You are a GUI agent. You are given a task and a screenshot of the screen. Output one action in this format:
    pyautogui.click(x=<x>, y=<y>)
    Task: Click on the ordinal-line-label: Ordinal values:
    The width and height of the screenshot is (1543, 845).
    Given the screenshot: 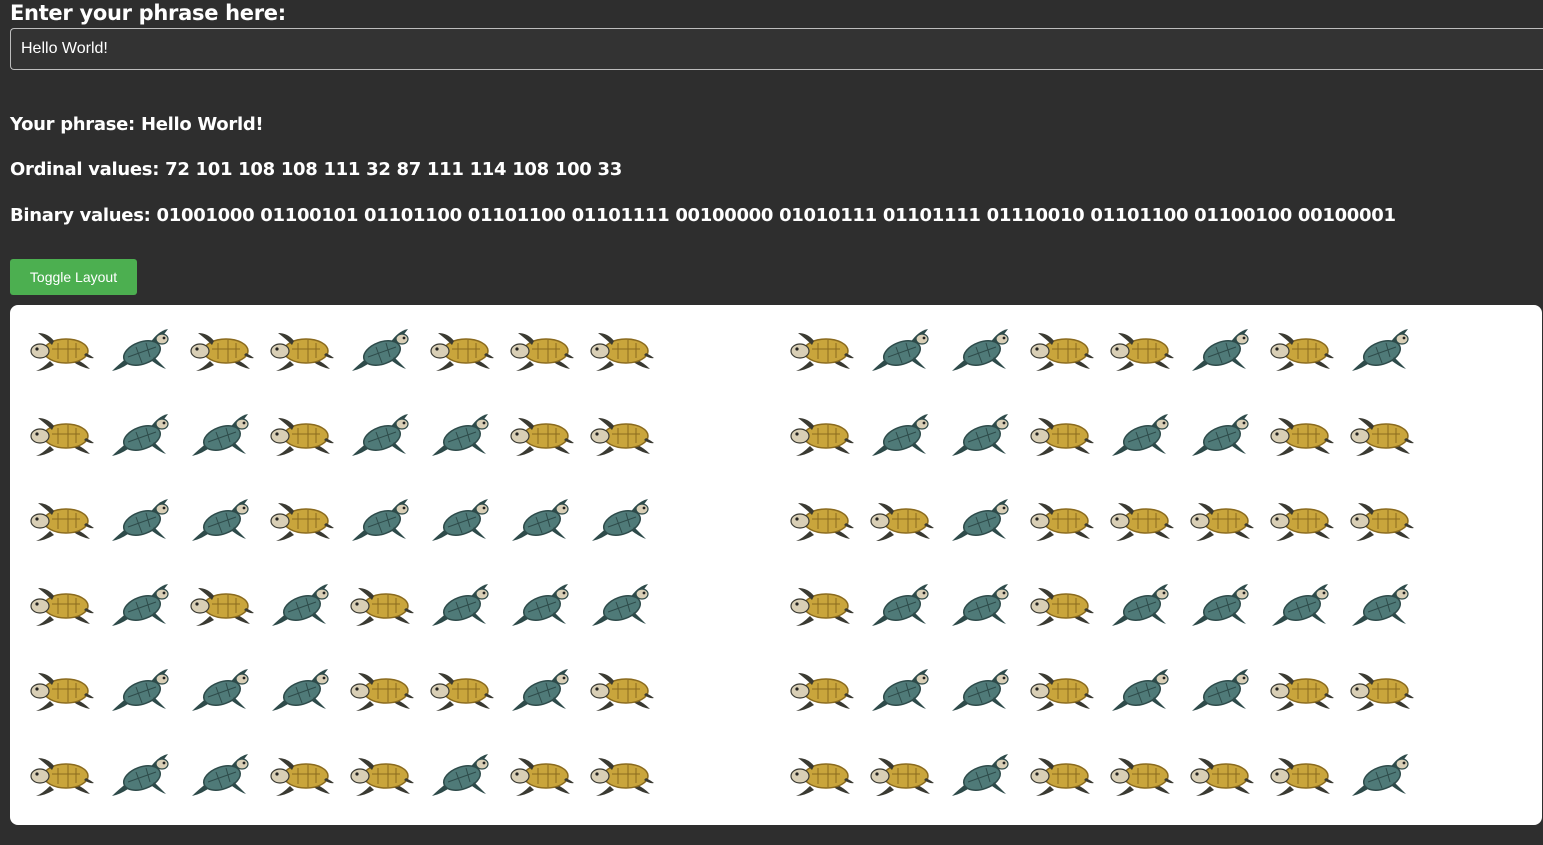 What is the action you would take?
    pyautogui.click(x=85, y=169)
    